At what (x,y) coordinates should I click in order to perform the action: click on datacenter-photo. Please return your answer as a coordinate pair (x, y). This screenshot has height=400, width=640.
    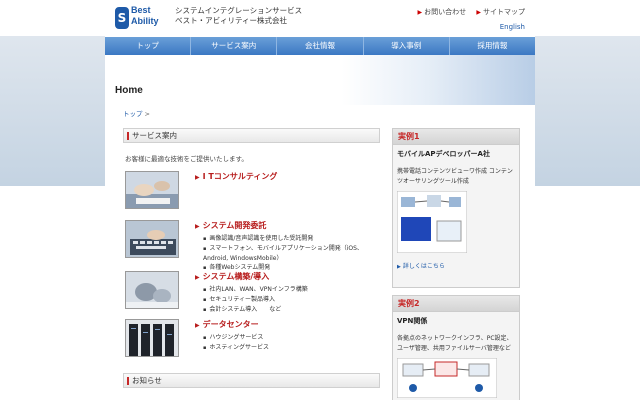
    Looking at the image, I should click on (152, 338).